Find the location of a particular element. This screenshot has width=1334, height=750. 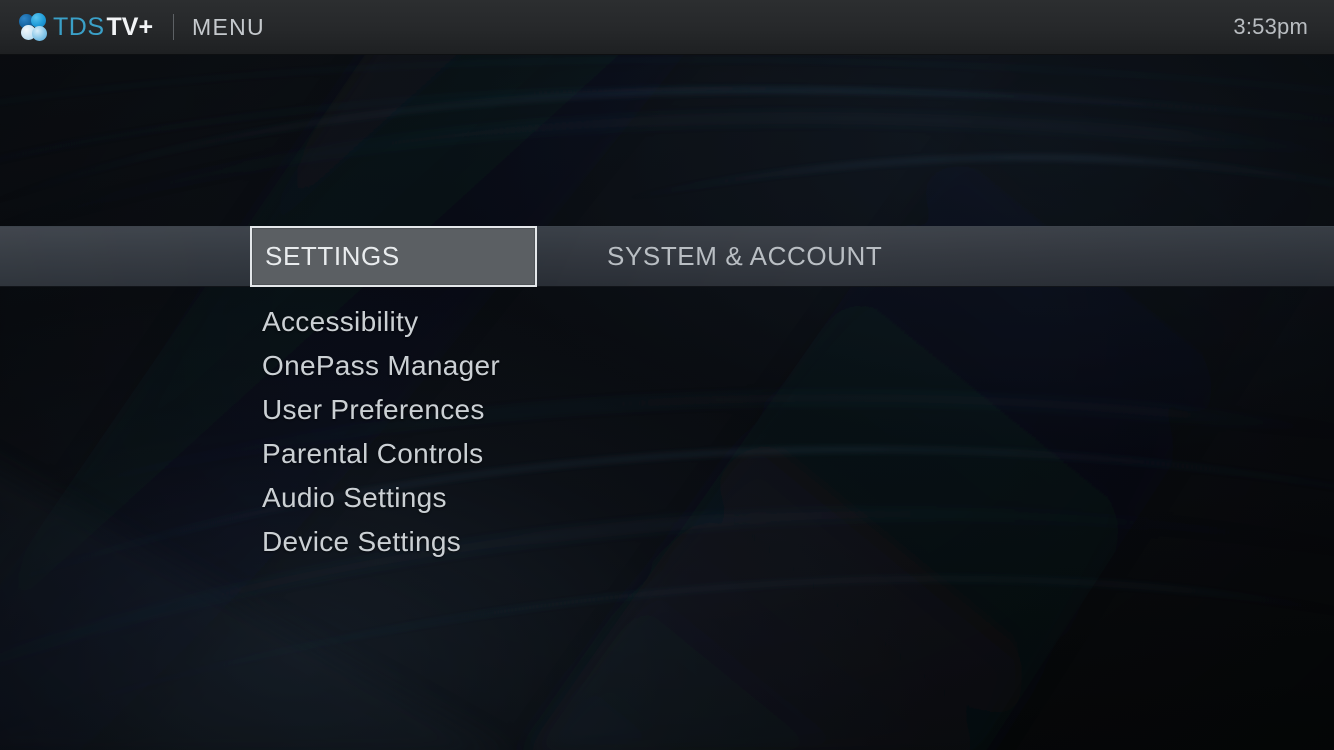

settings-item-label: OnePass Manager is located at coordinates (381, 365).